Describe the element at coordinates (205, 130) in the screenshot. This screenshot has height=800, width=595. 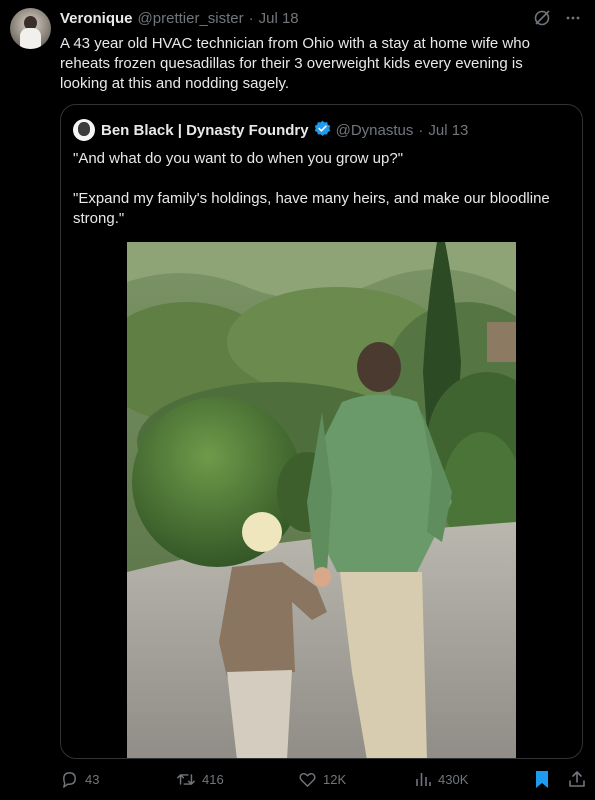
I see `quote-author-name: Ben Black | Dynasty Foundry` at that location.